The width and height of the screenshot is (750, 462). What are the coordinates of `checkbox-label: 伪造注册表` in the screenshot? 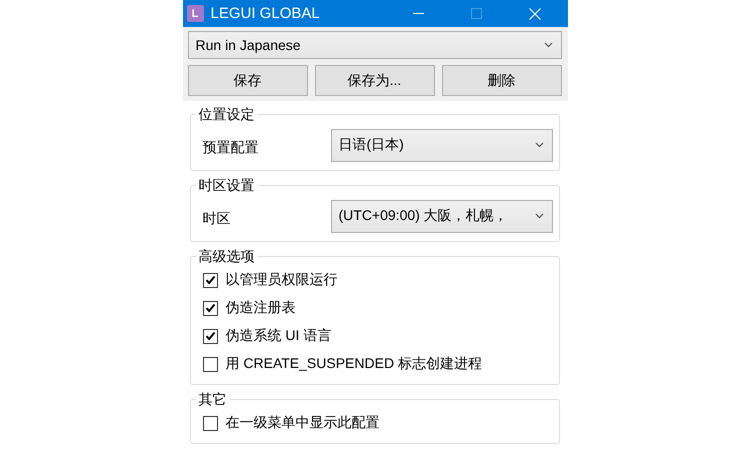 It's located at (261, 308).